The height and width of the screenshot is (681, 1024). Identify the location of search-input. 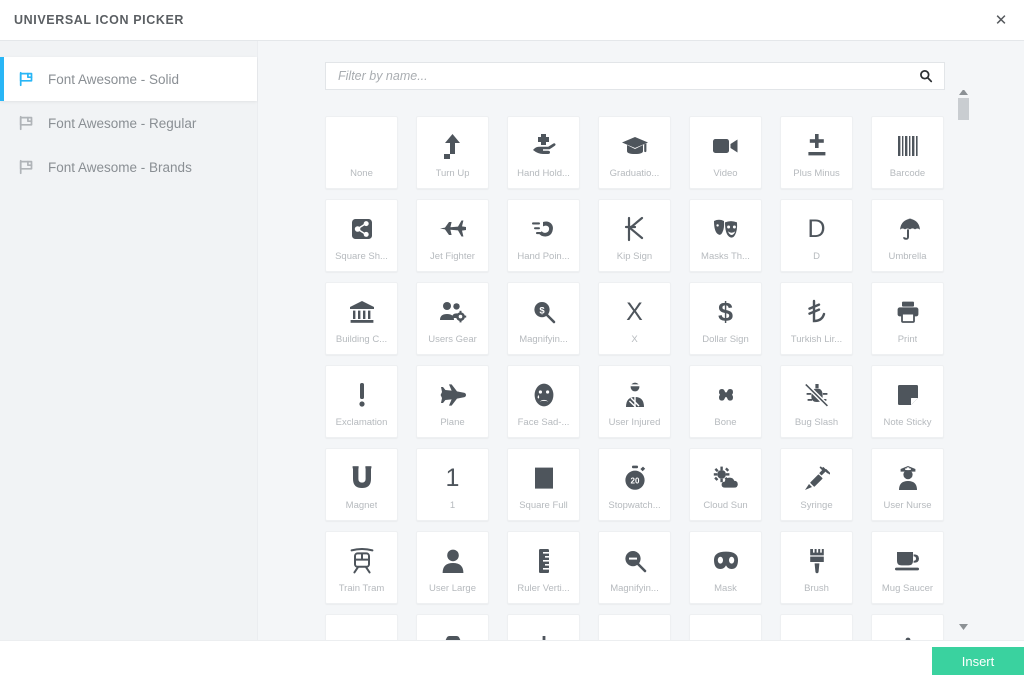
(635, 76).